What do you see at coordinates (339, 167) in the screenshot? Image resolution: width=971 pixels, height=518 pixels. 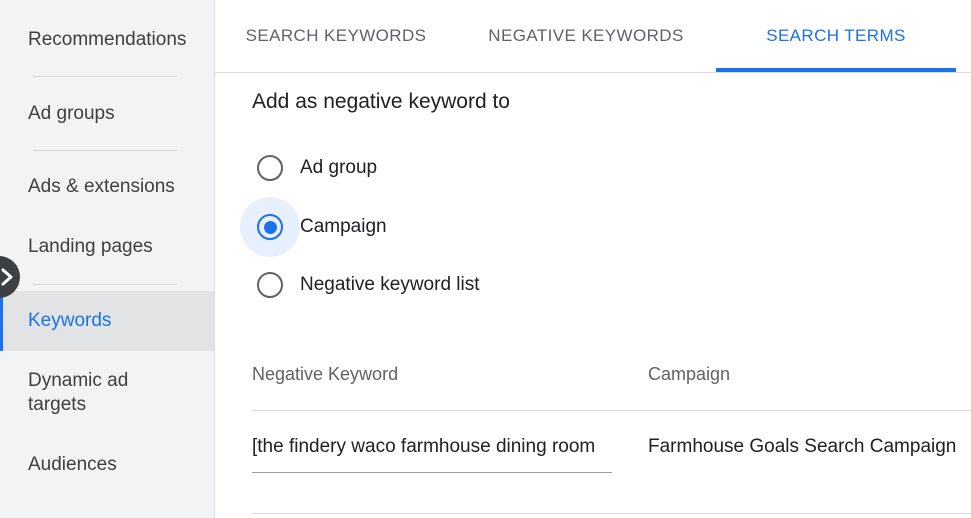 I see `radio-label: Ad group` at bounding box center [339, 167].